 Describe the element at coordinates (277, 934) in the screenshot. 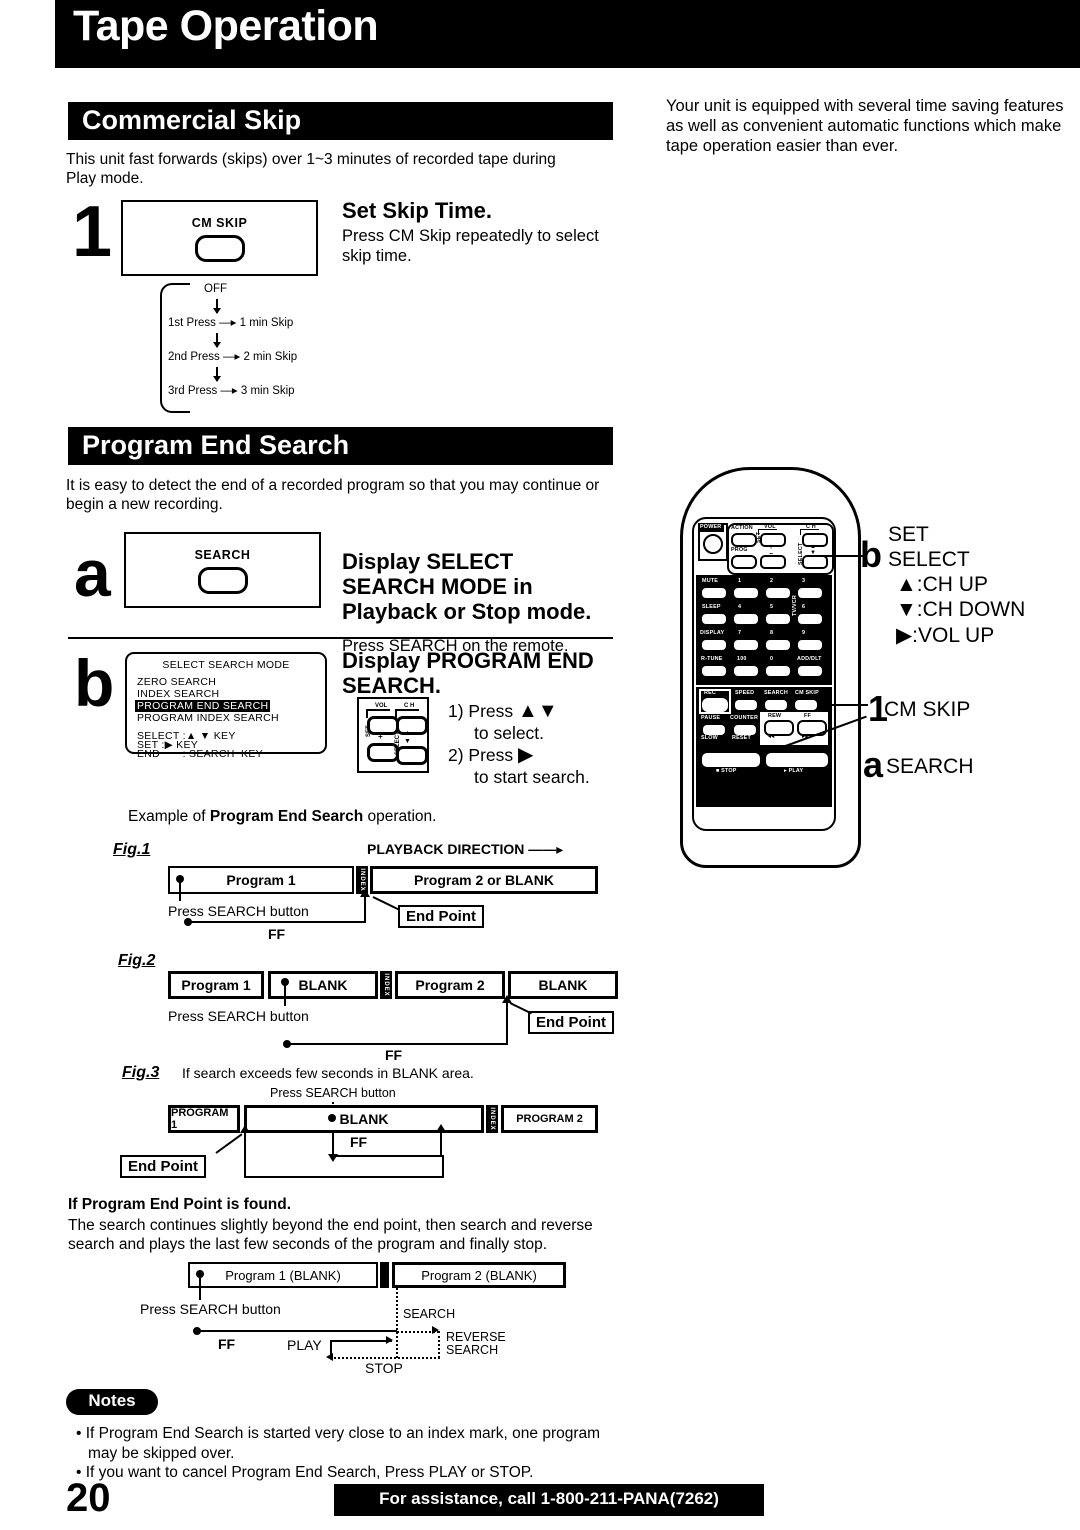

I see `fig1-ff-label: FF` at that location.